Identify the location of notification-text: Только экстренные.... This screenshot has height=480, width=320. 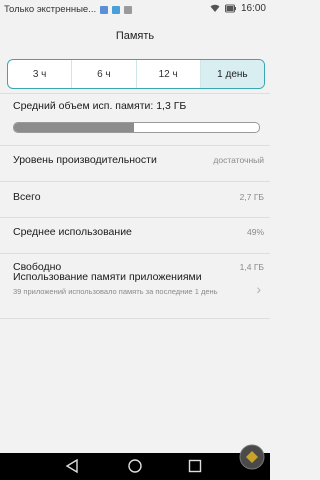
(50, 9).